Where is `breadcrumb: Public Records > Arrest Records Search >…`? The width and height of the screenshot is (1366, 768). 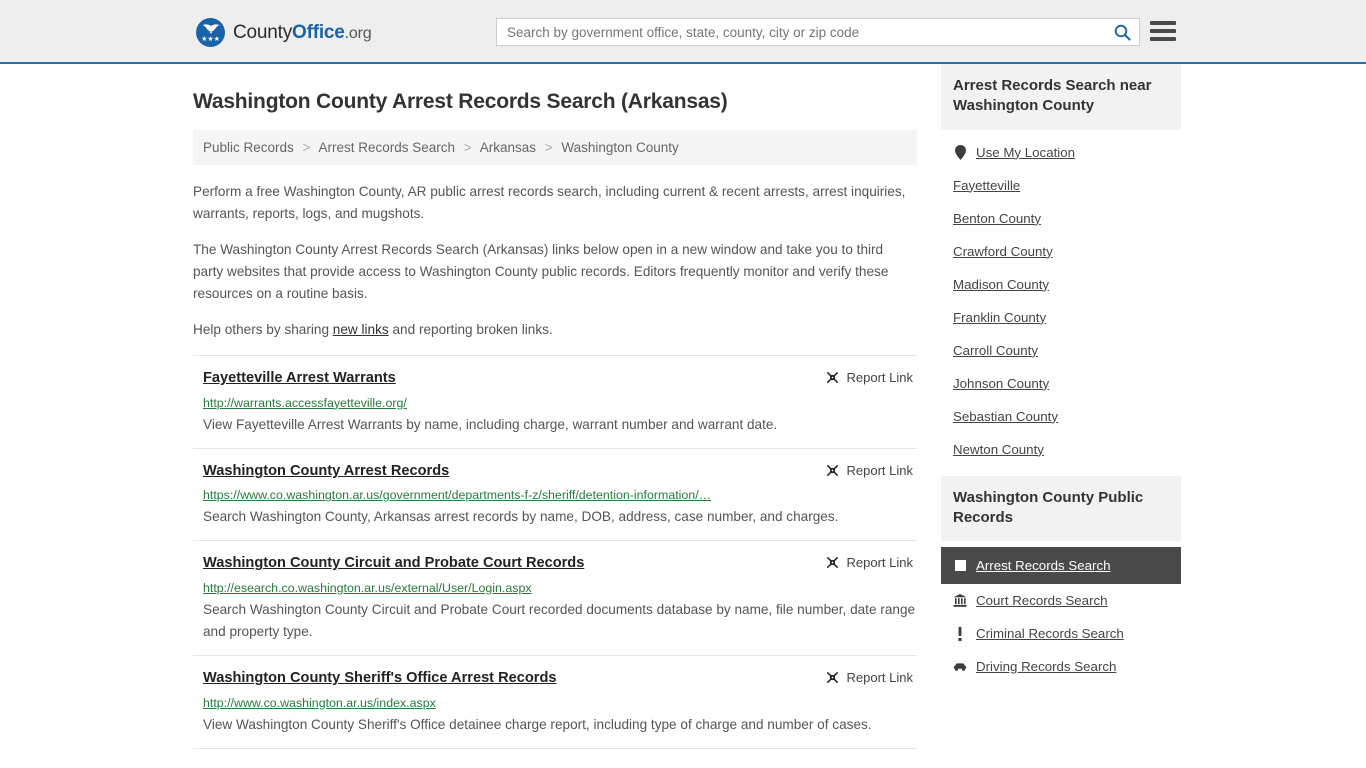 breadcrumb: Public Records > Arrest Records Search >… is located at coordinates (555, 147).